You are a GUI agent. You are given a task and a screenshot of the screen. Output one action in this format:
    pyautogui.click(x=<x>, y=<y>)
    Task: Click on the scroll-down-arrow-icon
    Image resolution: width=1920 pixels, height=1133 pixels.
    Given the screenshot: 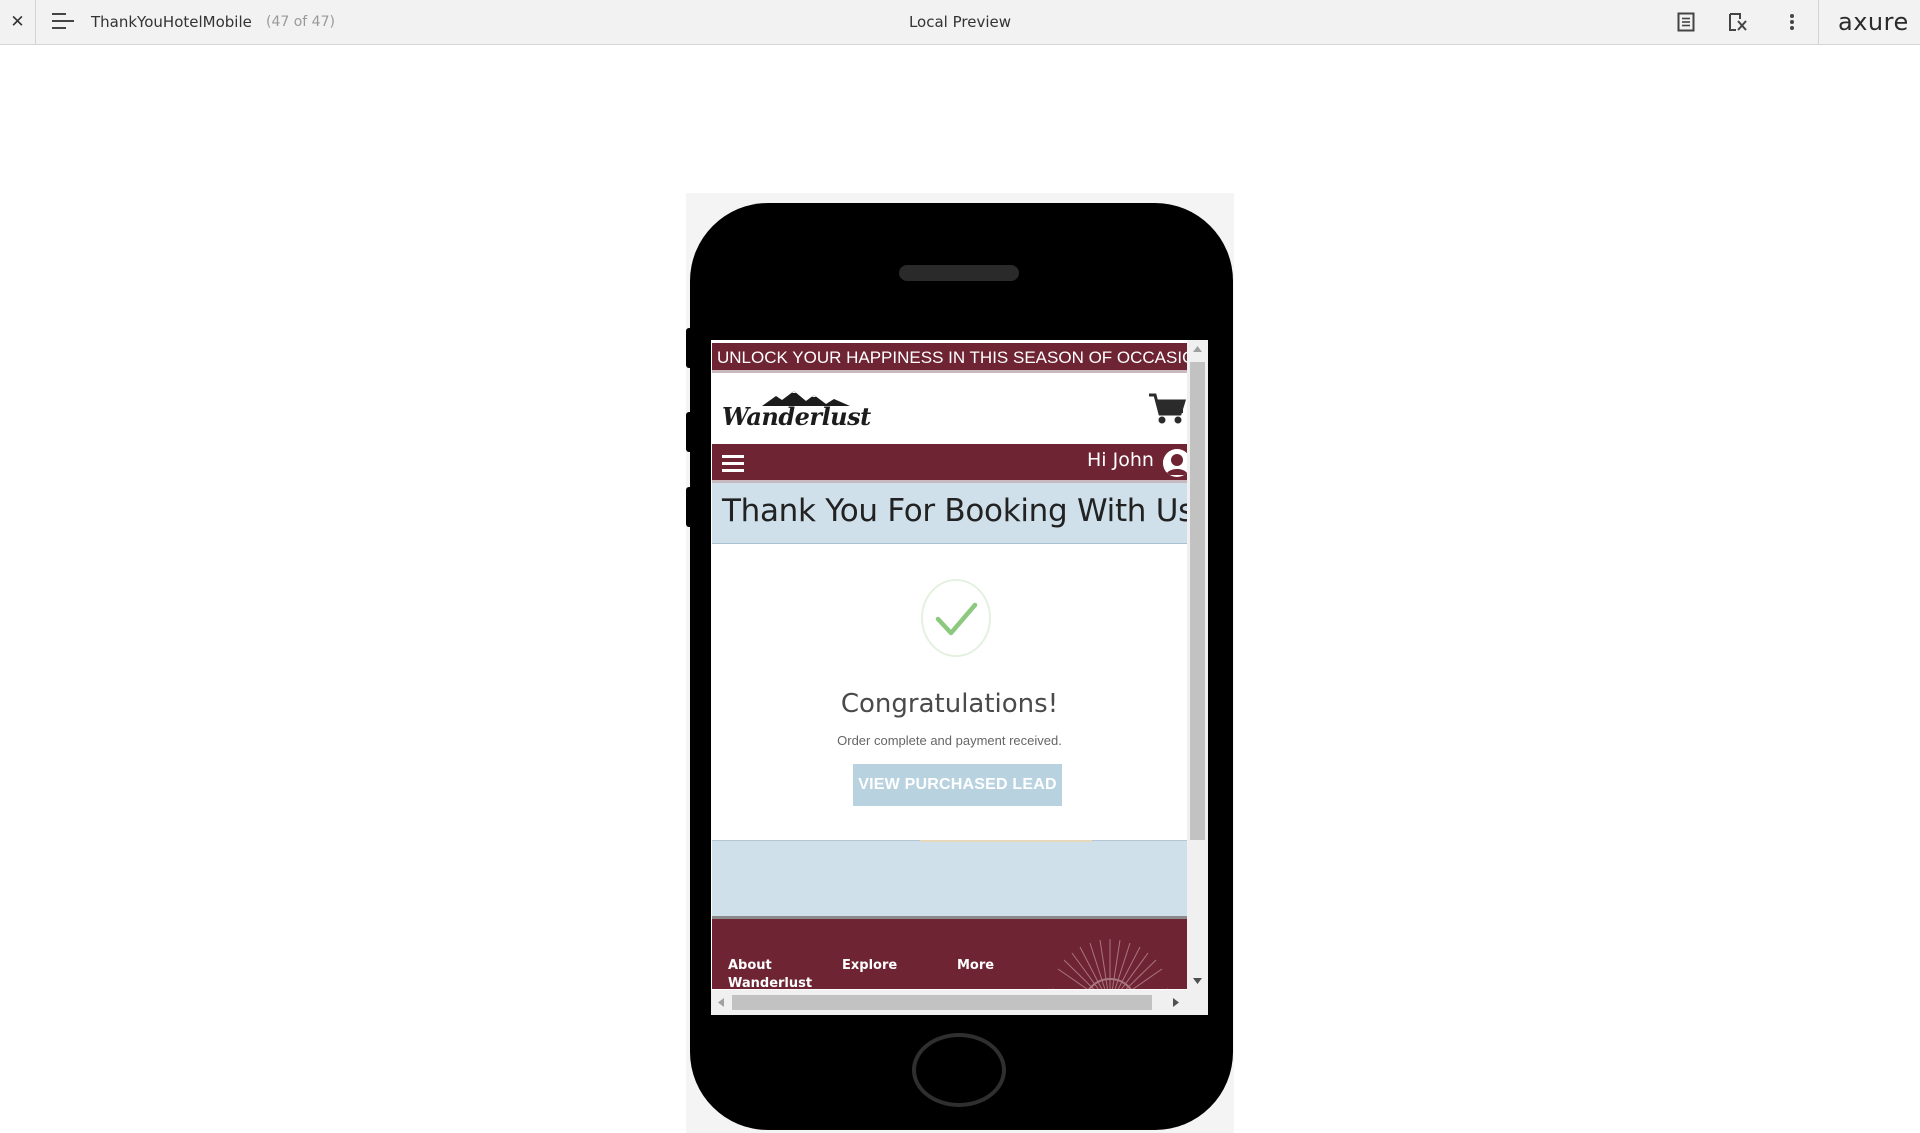 What is the action you would take?
    pyautogui.click(x=1197, y=981)
    